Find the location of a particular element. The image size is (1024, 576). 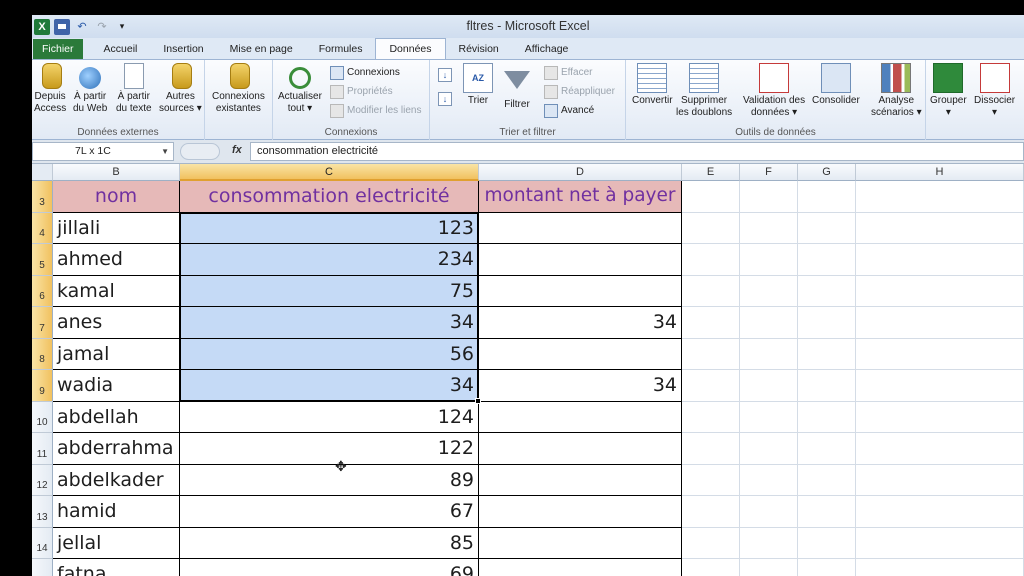

cell-g14 is located at coordinates (827, 543).